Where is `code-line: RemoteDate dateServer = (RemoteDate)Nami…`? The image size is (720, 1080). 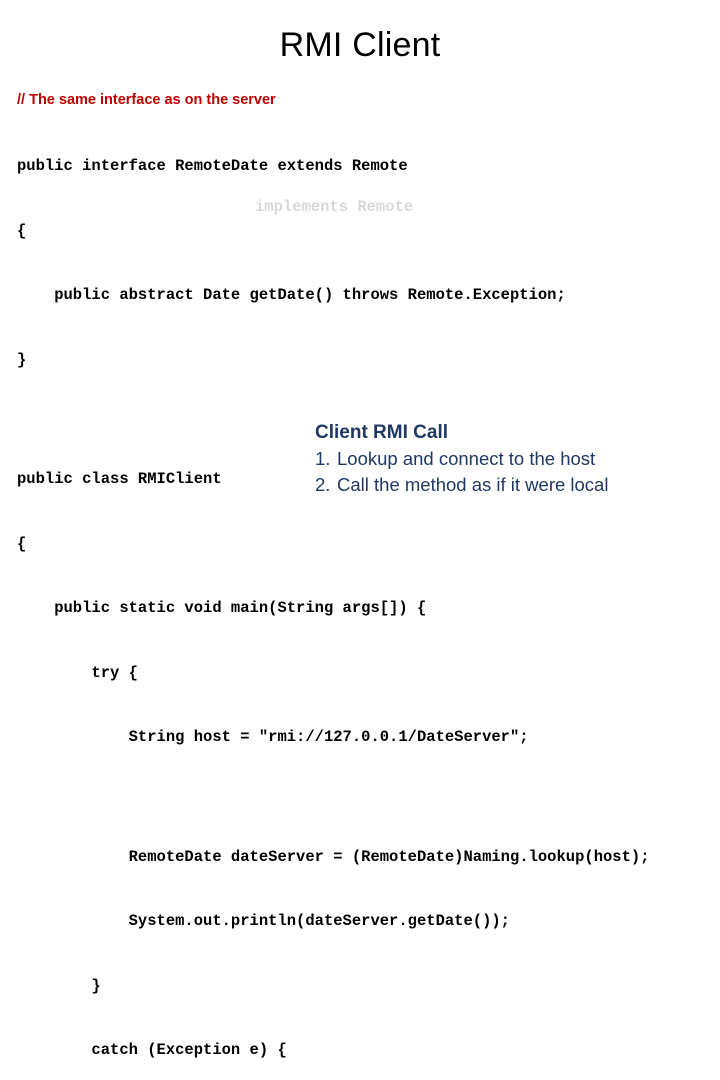
code-line: RemoteDate dateServer = (RemoteDate)Nami… is located at coordinates (333, 856).